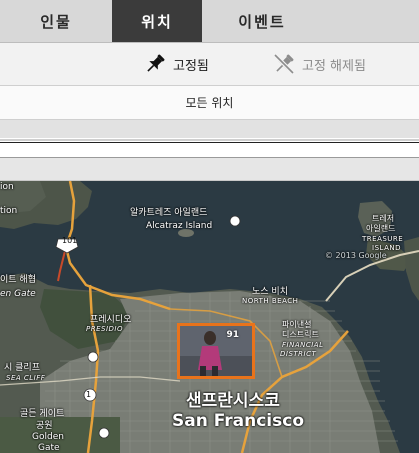 This screenshot has height=453, width=419. I want to click on map-label-sea-cliff-en: SEA CLIFF, so click(26, 378).